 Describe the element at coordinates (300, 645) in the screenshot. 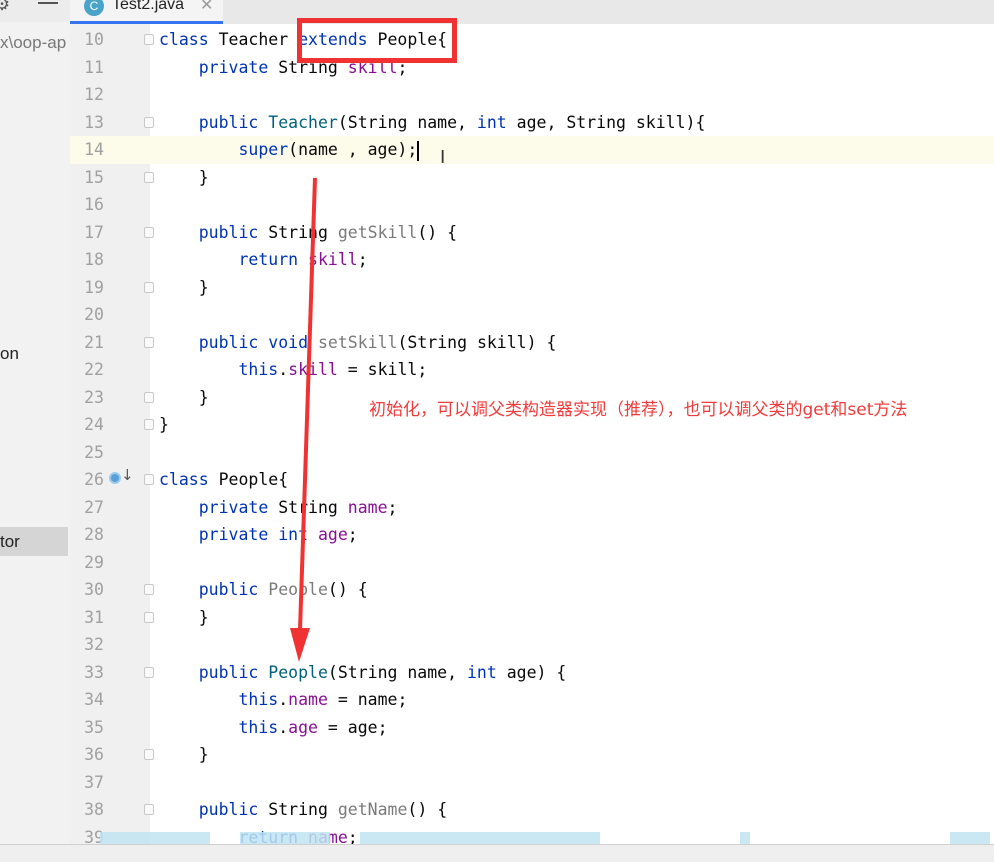

I see `arrow-head` at that location.